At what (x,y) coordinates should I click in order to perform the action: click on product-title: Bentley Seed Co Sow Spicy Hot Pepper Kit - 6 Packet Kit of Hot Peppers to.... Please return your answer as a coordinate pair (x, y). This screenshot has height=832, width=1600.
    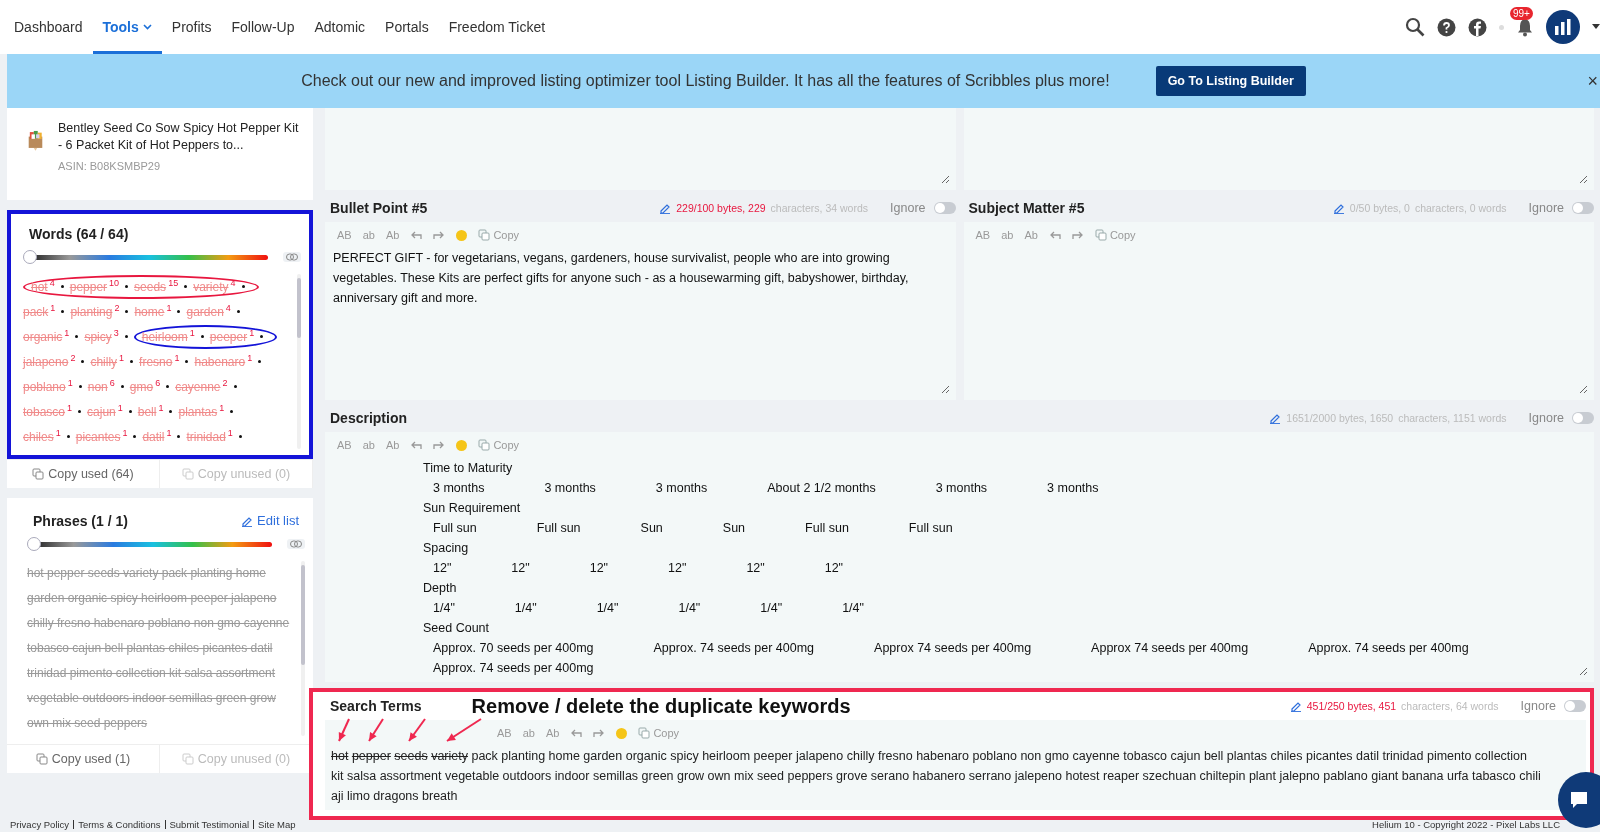
    Looking at the image, I should click on (179, 137).